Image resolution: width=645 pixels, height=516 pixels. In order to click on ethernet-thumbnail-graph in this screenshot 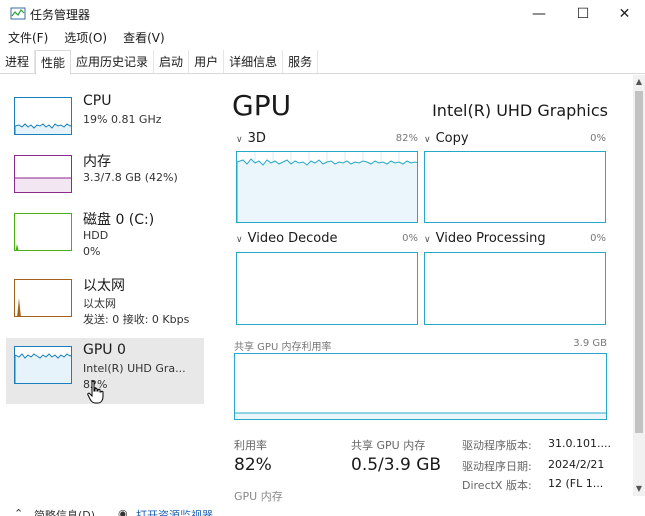, I will do `click(43, 298)`.